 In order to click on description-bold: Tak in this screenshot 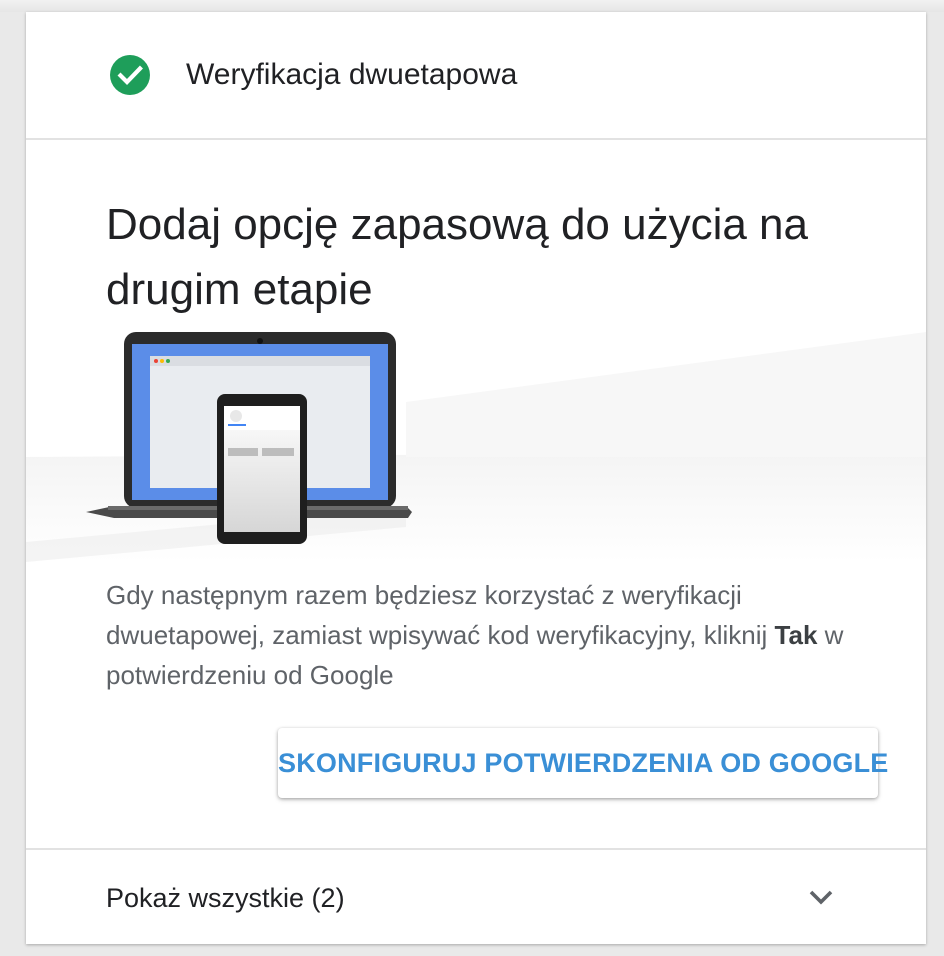, I will do `click(796, 635)`.